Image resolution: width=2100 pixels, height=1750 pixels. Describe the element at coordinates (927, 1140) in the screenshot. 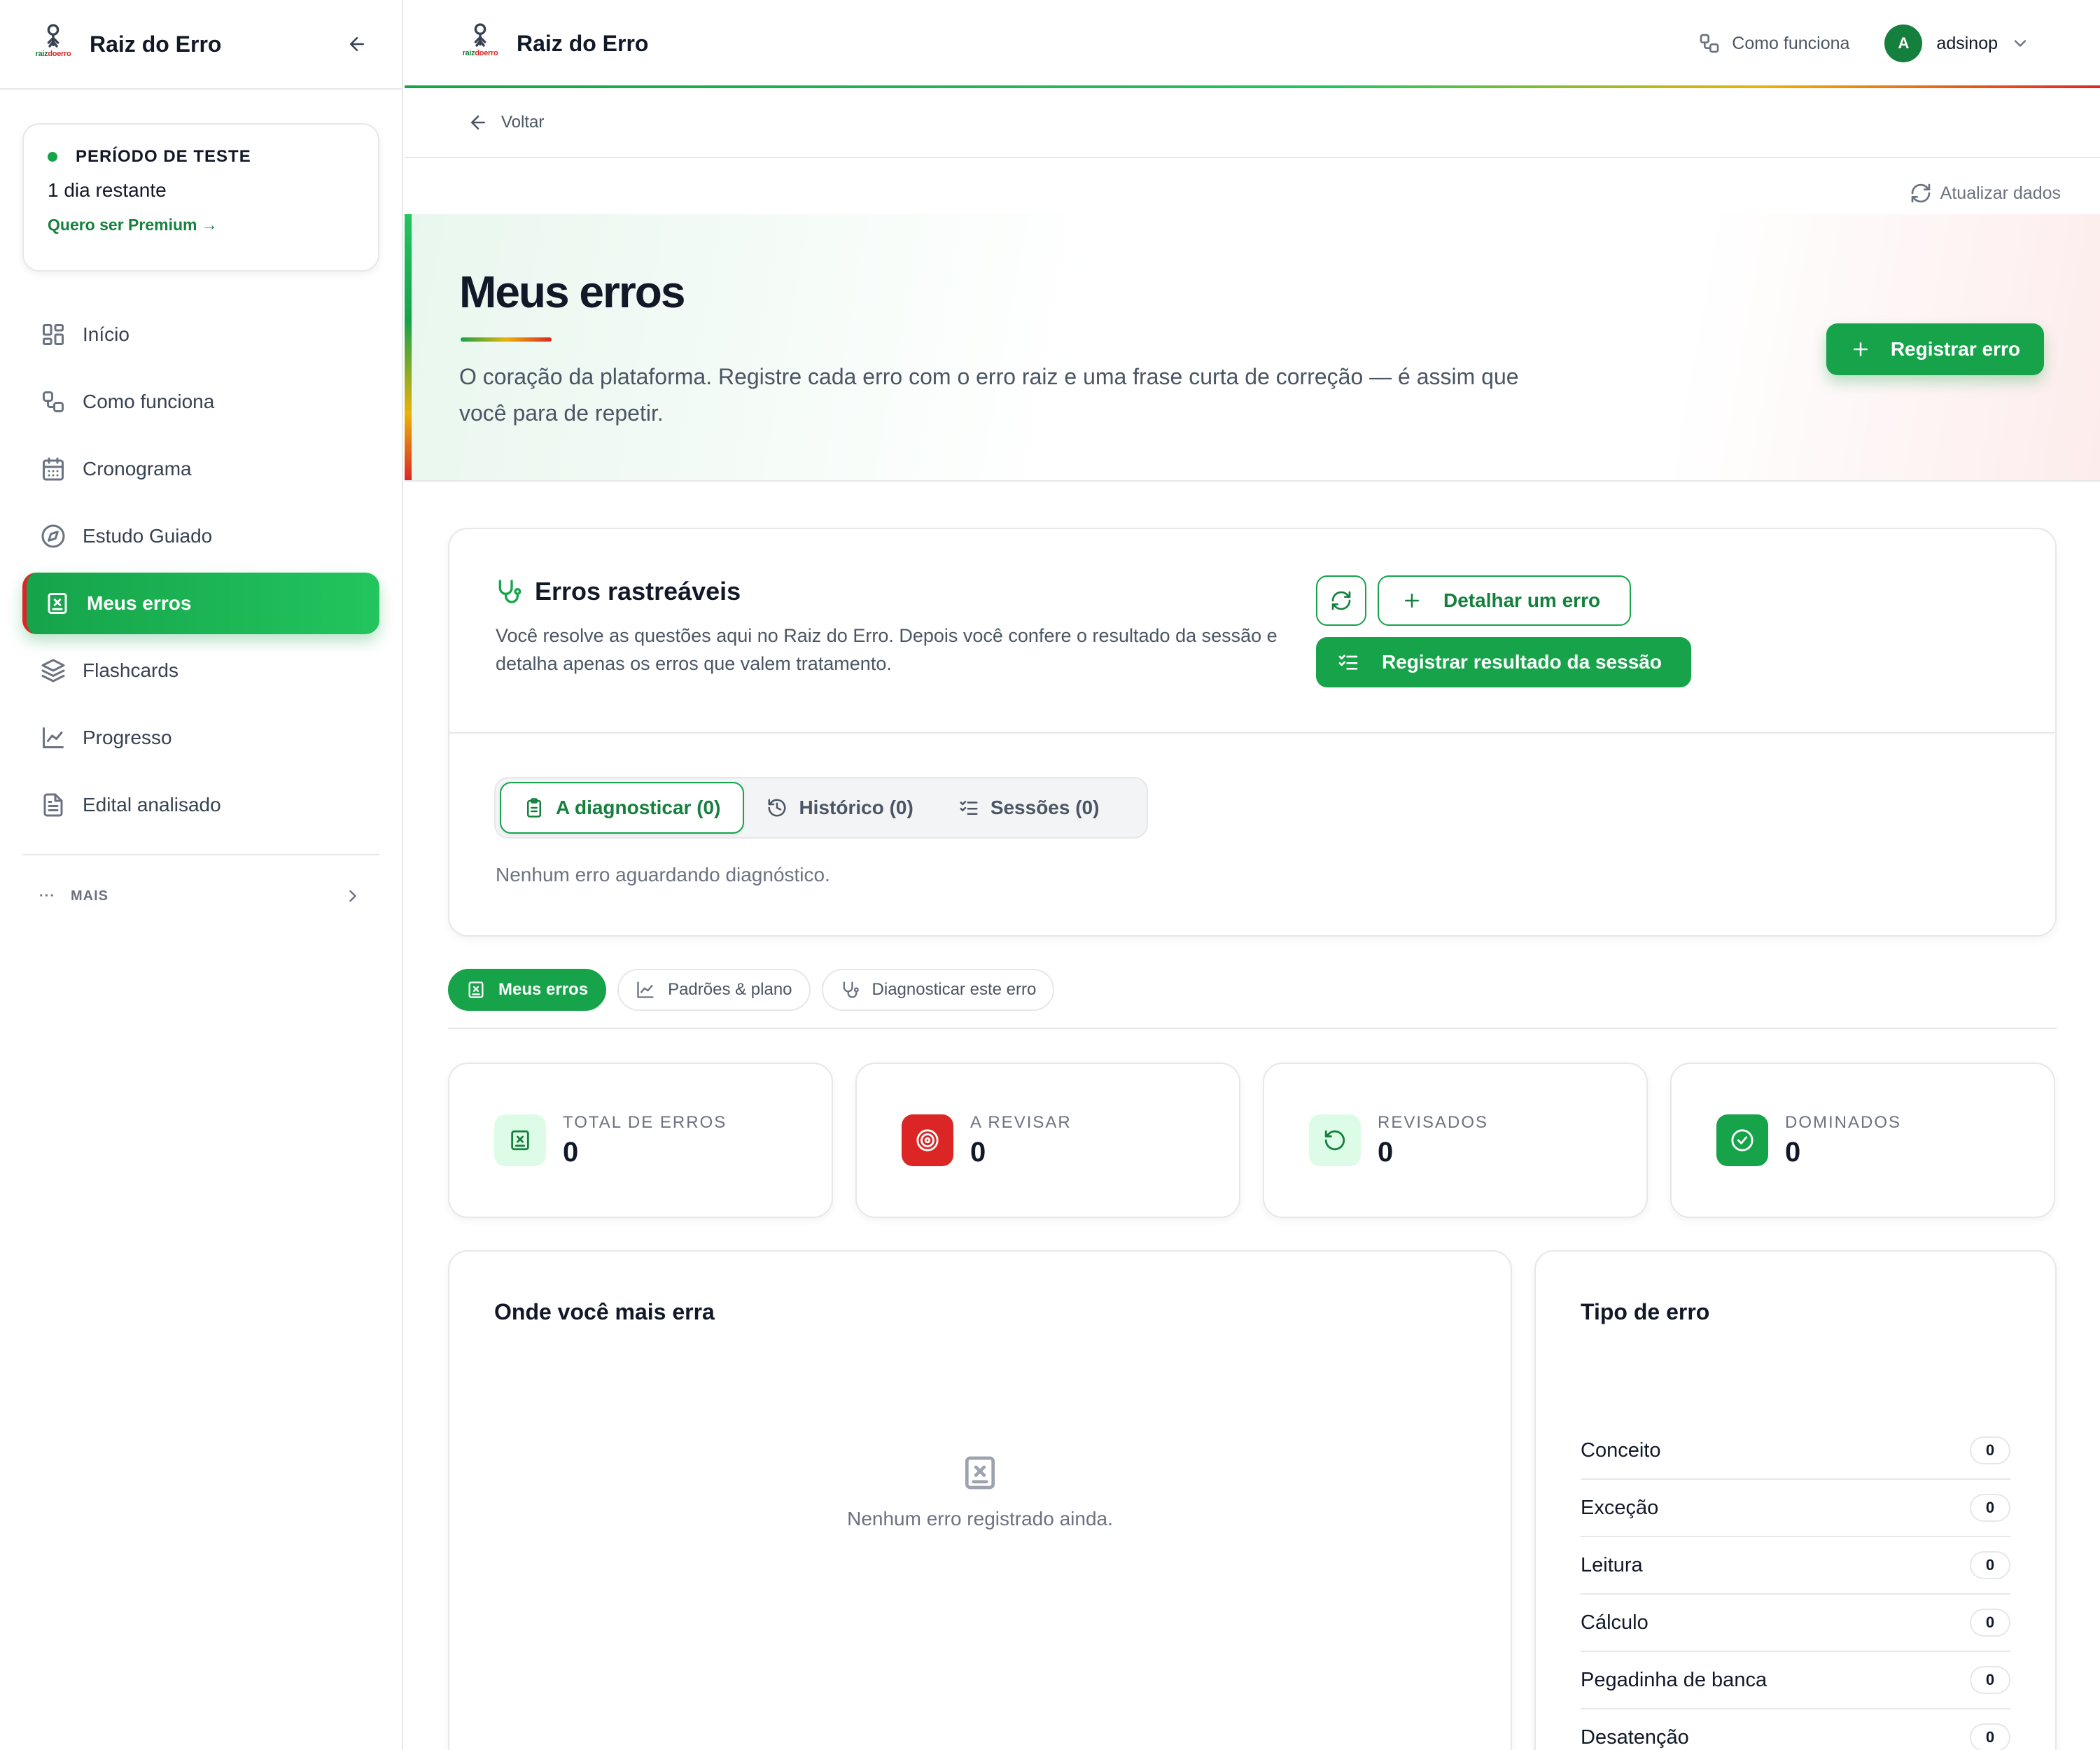

I see `target-icon` at that location.